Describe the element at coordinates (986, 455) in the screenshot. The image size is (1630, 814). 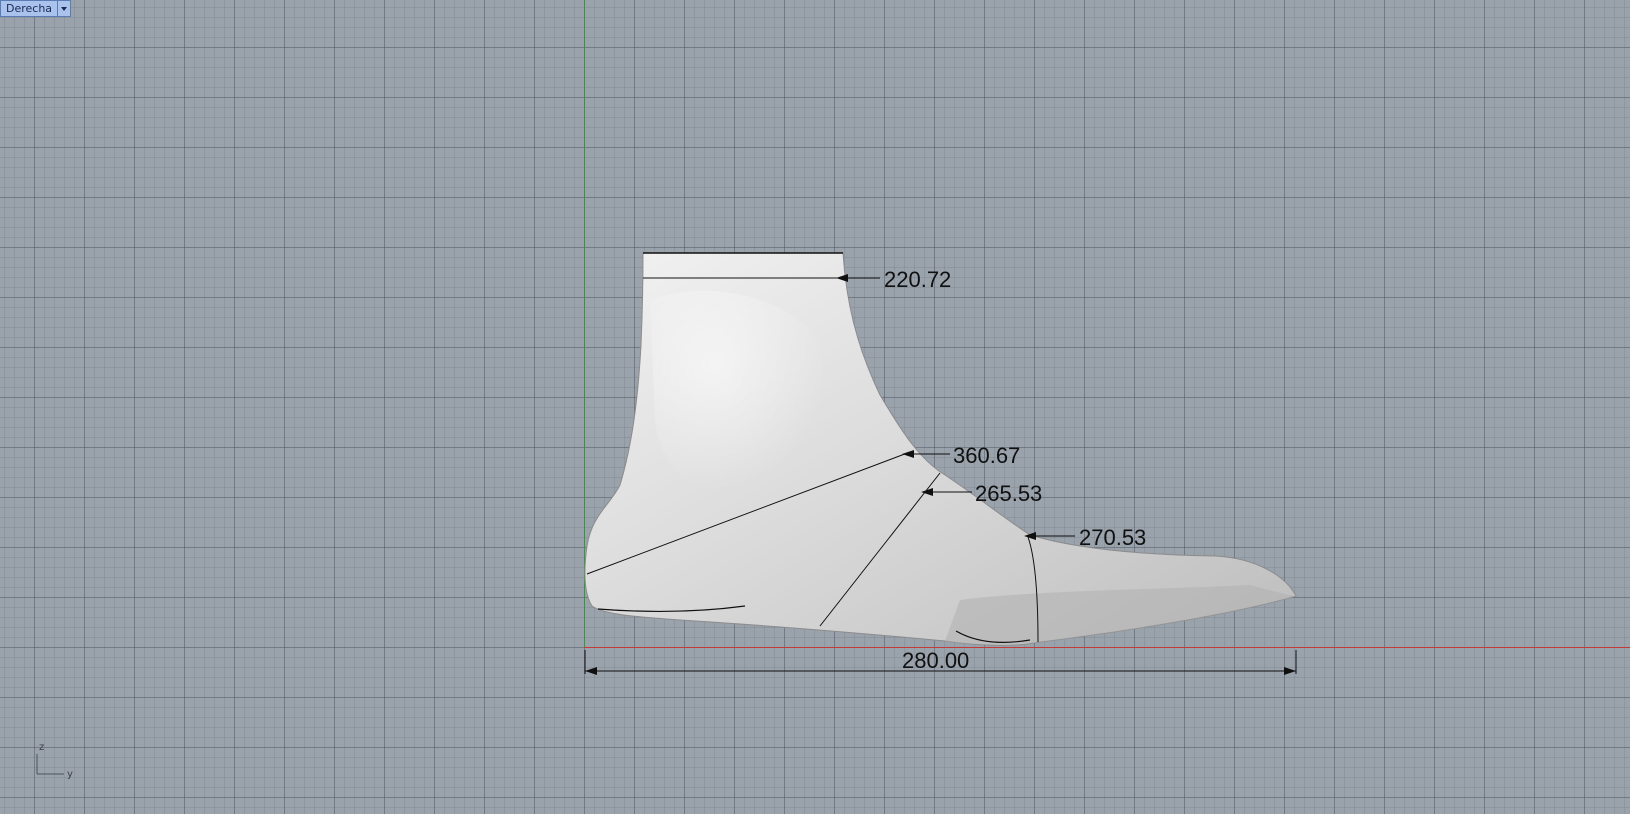
I see `dimension-label-instep-girth: 360.67` at that location.